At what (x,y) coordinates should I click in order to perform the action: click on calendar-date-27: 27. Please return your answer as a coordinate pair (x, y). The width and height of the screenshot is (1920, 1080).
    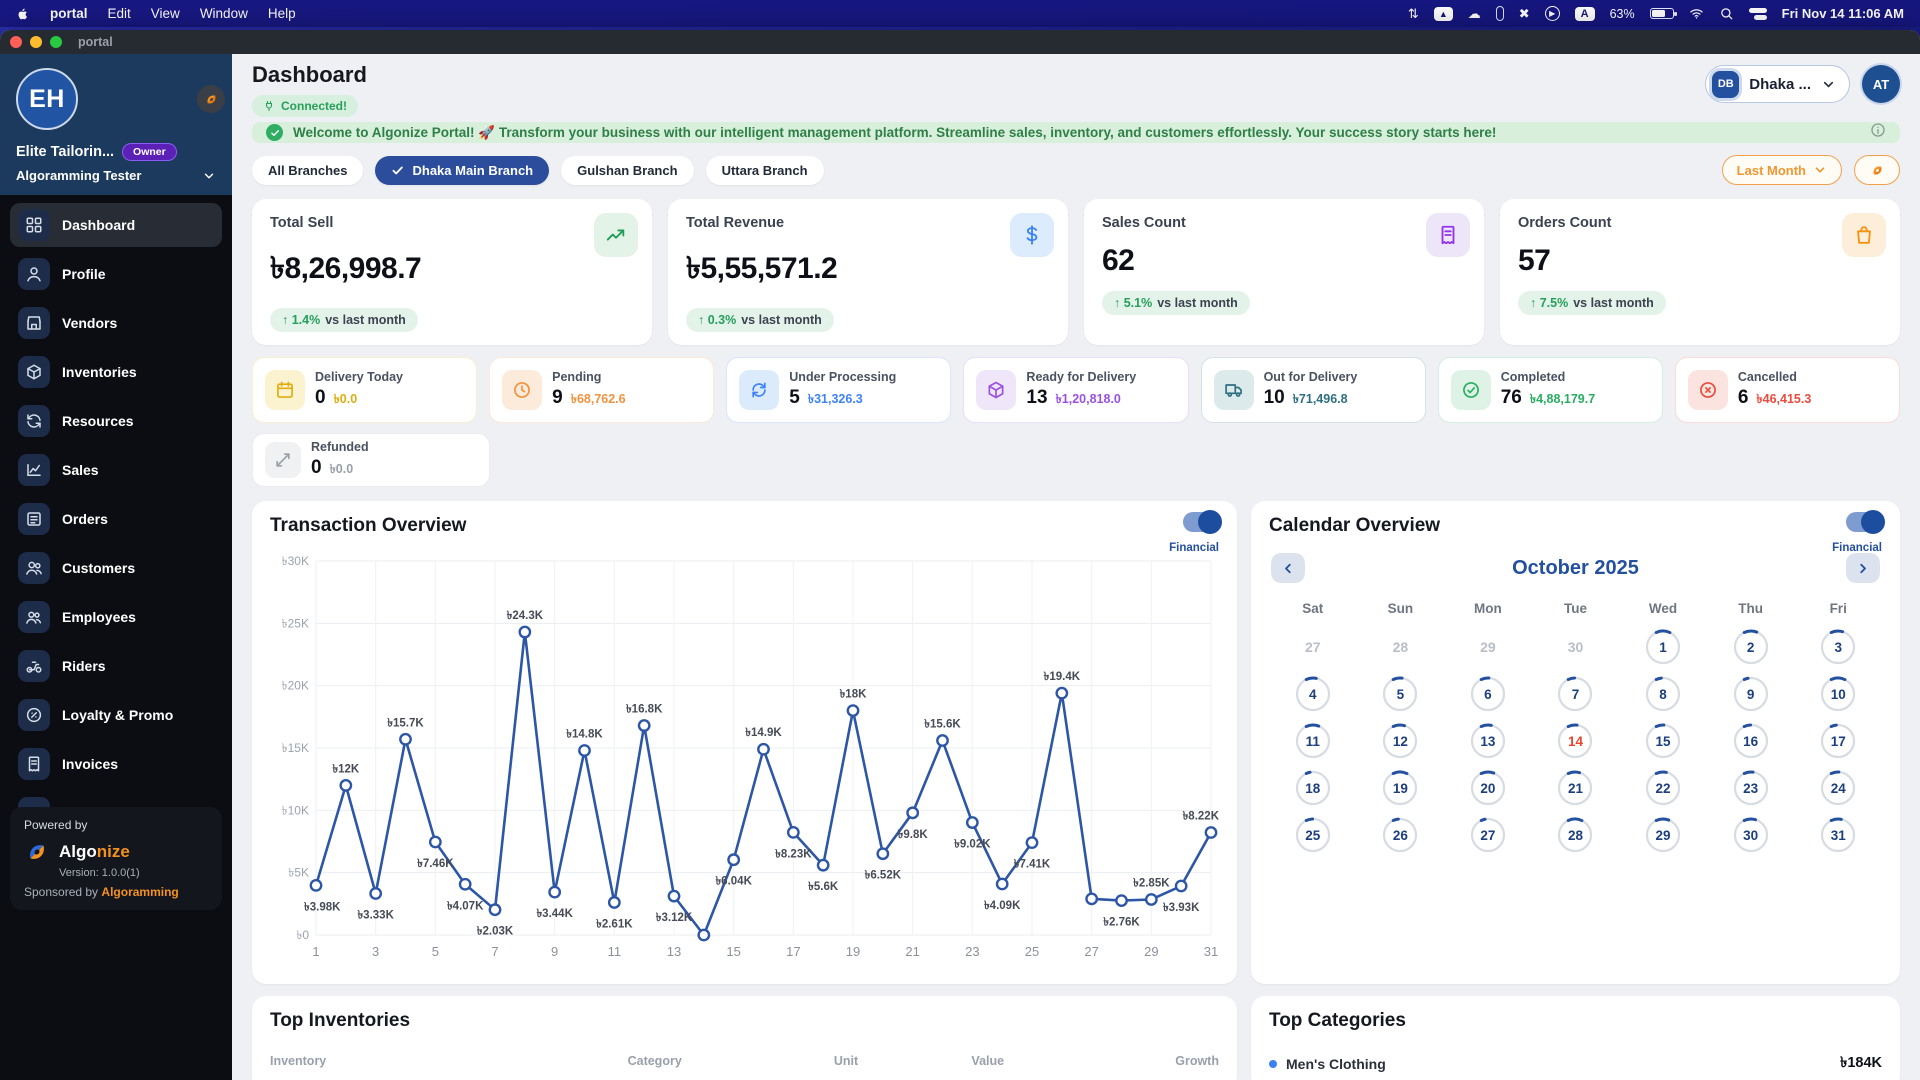
    Looking at the image, I should click on (1488, 835).